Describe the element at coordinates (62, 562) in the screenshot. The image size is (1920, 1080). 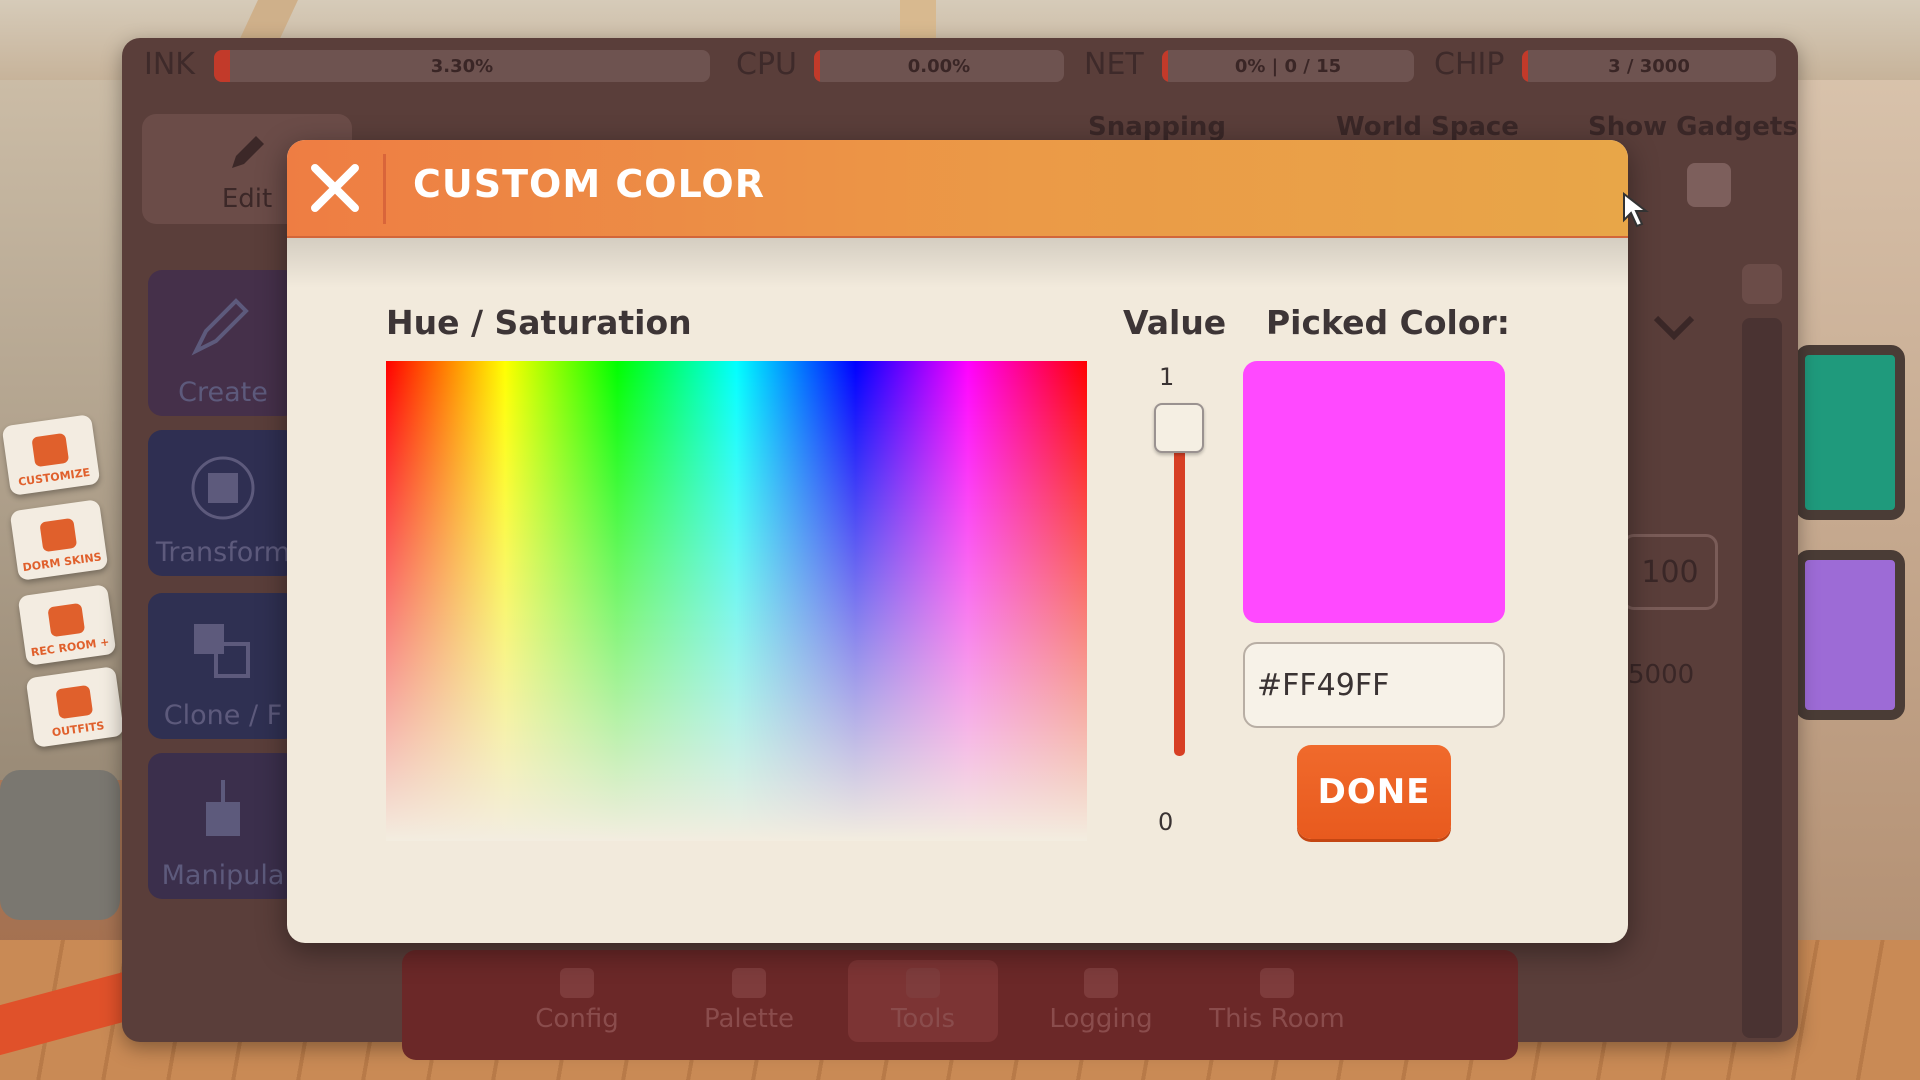
I see `side-menu-label: DORM SKINS` at that location.